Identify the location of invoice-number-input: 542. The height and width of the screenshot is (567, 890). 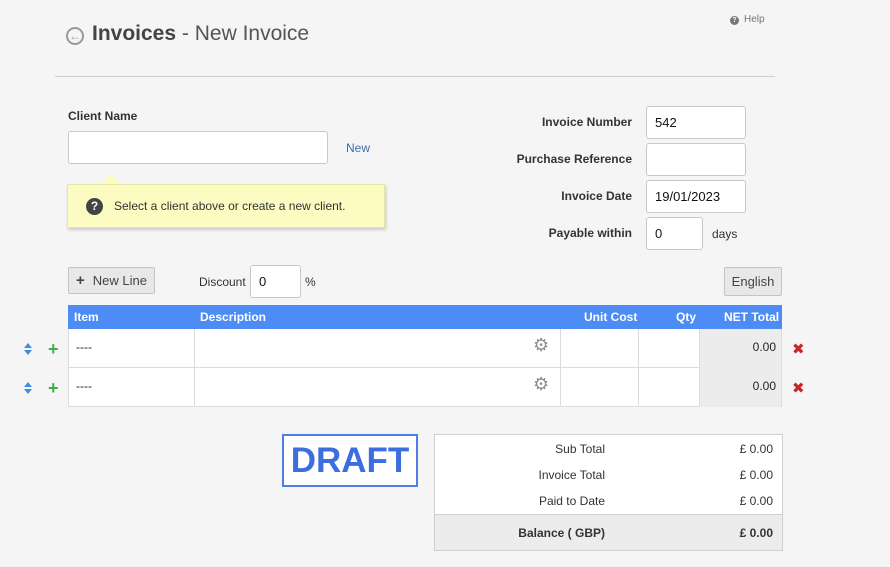
(696, 122).